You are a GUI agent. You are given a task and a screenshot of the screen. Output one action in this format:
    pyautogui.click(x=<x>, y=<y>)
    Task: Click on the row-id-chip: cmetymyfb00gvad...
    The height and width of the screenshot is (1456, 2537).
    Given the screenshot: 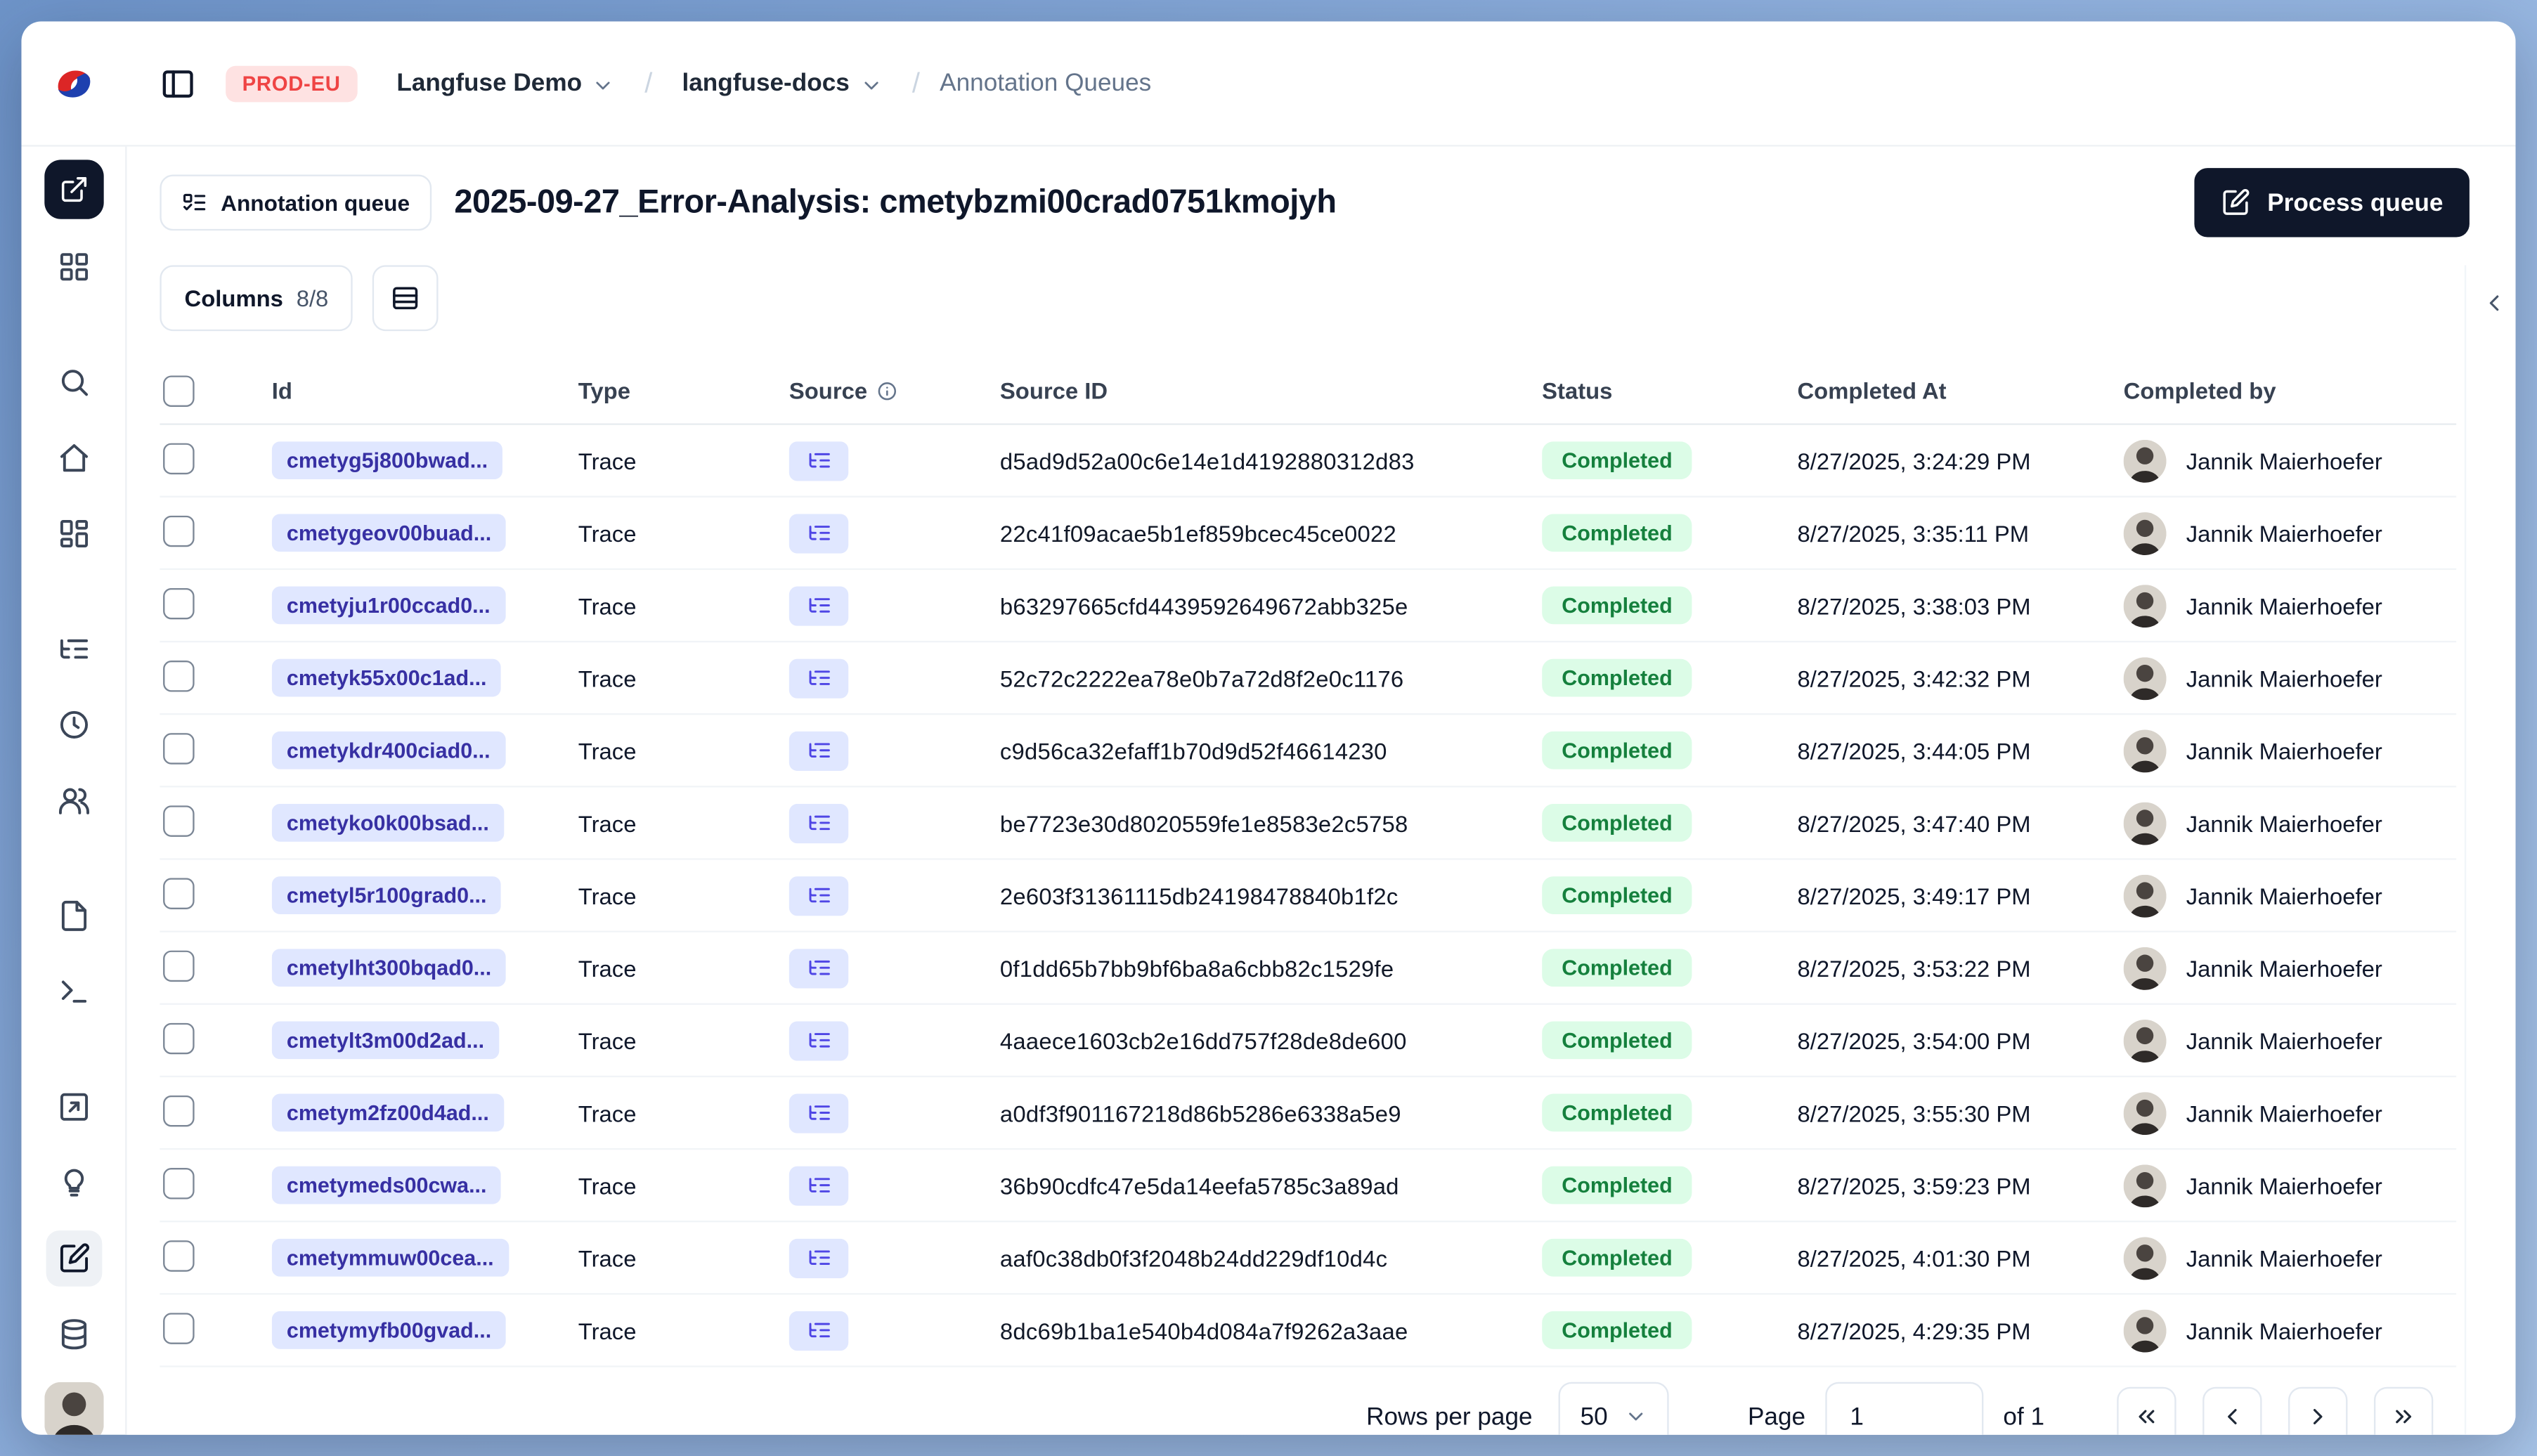 What is the action you would take?
    pyautogui.click(x=389, y=1330)
    